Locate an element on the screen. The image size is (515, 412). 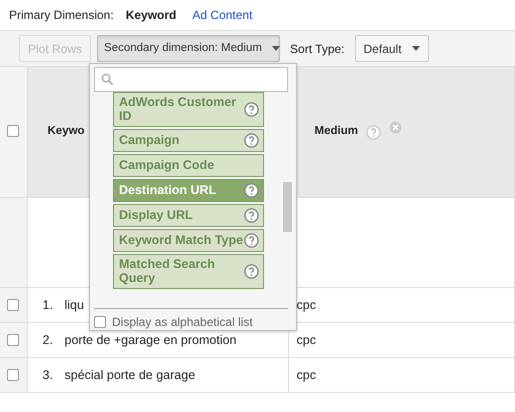
search-icon is located at coordinates (107, 79).